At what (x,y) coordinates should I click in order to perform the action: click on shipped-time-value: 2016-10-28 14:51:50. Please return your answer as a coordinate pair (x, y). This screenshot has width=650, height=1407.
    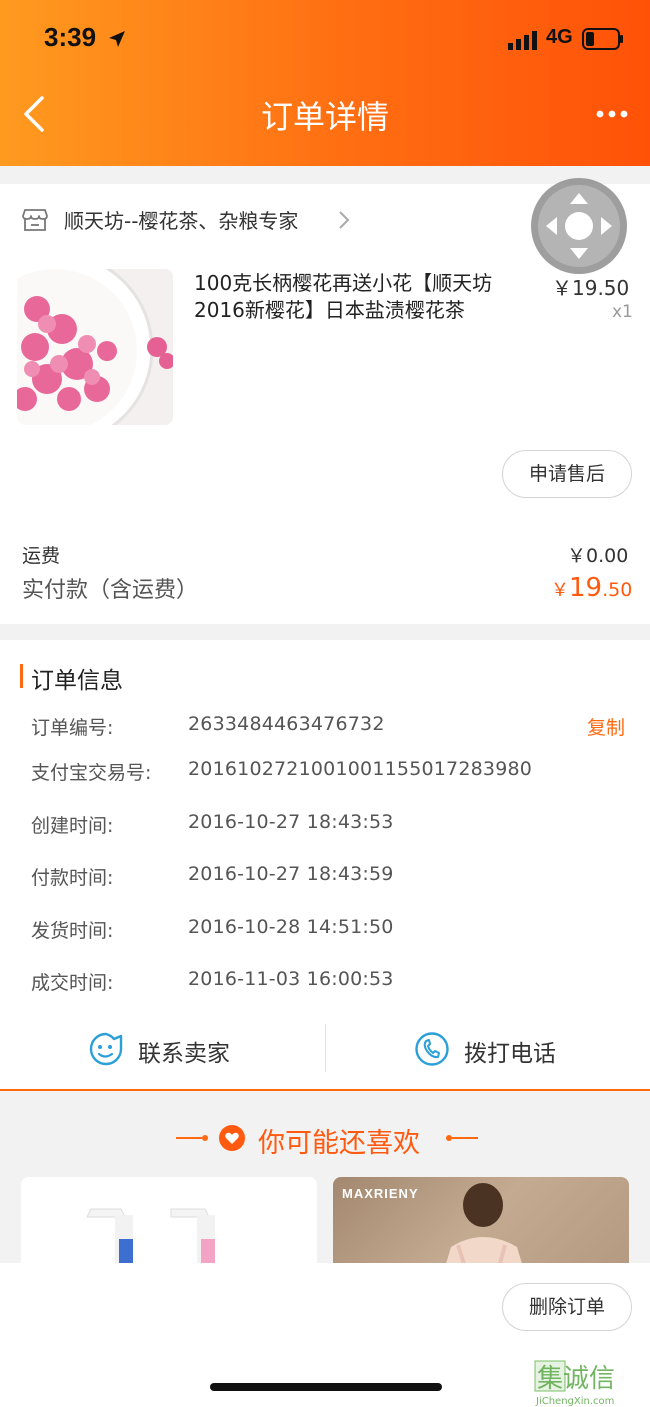
    Looking at the image, I should click on (291, 927).